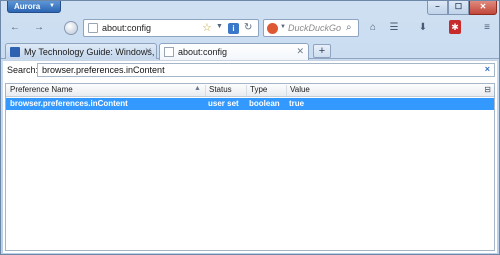 This screenshot has height=255, width=500. I want to click on close-window-button: ✕, so click(483, 8).